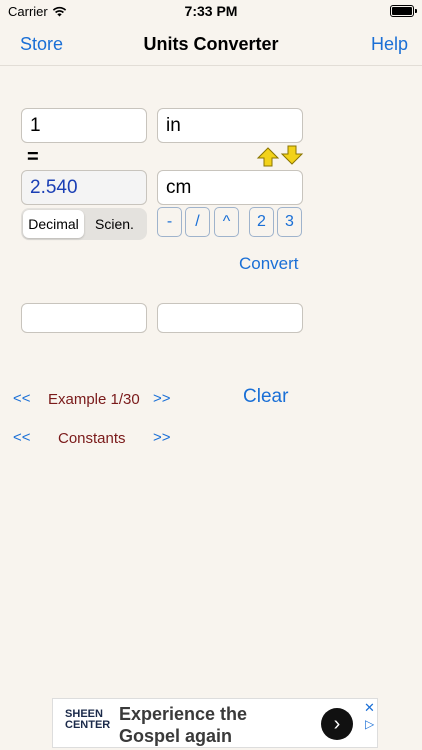 The image size is (422, 750). I want to click on help-button: Help, so click(389, 44).